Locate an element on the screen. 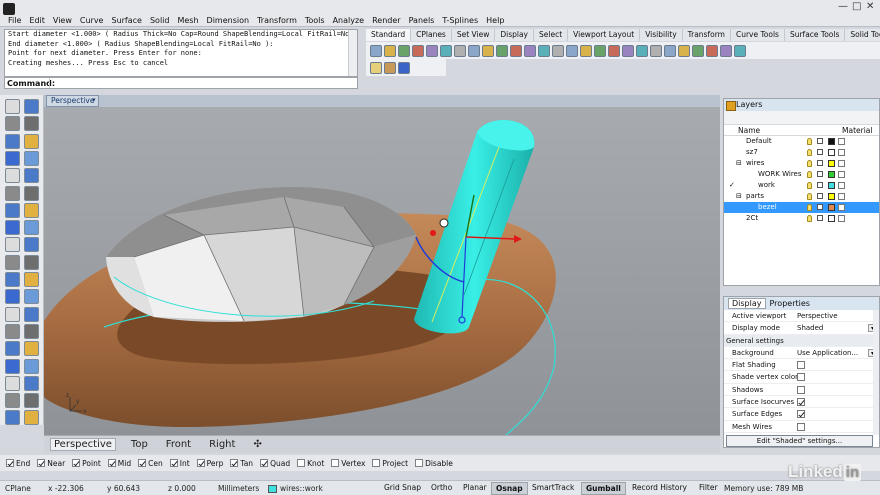  tab-surface-tools: Surface Tools is located at coordinates (815, 35).